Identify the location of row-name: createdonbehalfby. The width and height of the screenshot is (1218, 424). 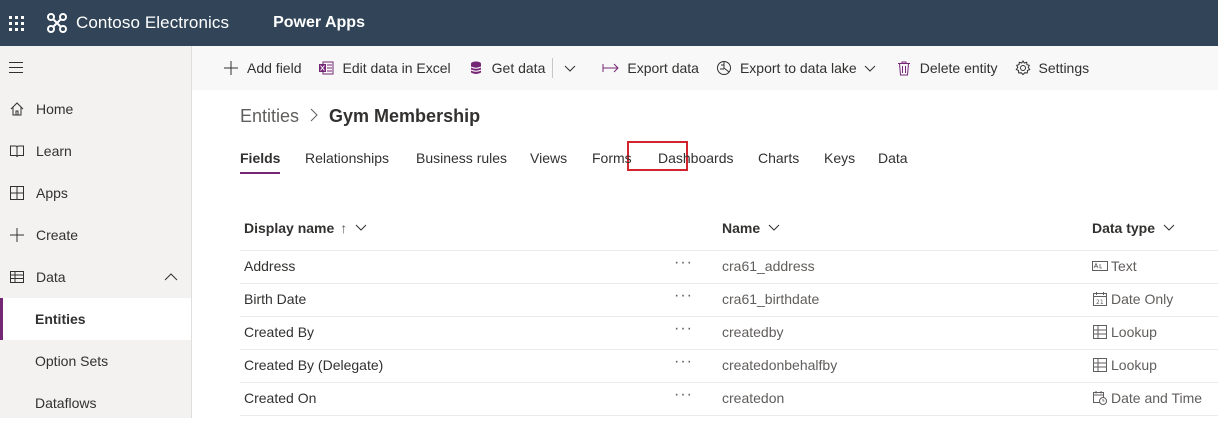
(780, 365).